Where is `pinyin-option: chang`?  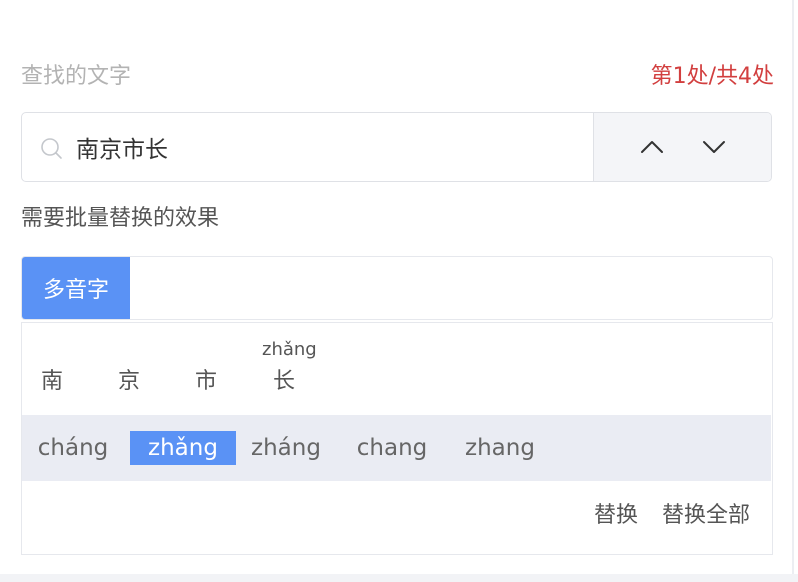 pinyin-option: chang is located at coordinates (392, 448).